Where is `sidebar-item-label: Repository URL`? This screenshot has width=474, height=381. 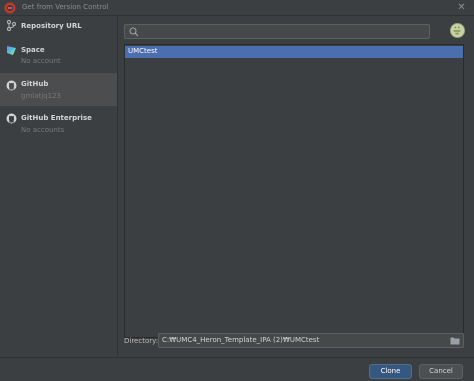
sidebar-item-label: Repository URL is located at coordinates (51, 26).